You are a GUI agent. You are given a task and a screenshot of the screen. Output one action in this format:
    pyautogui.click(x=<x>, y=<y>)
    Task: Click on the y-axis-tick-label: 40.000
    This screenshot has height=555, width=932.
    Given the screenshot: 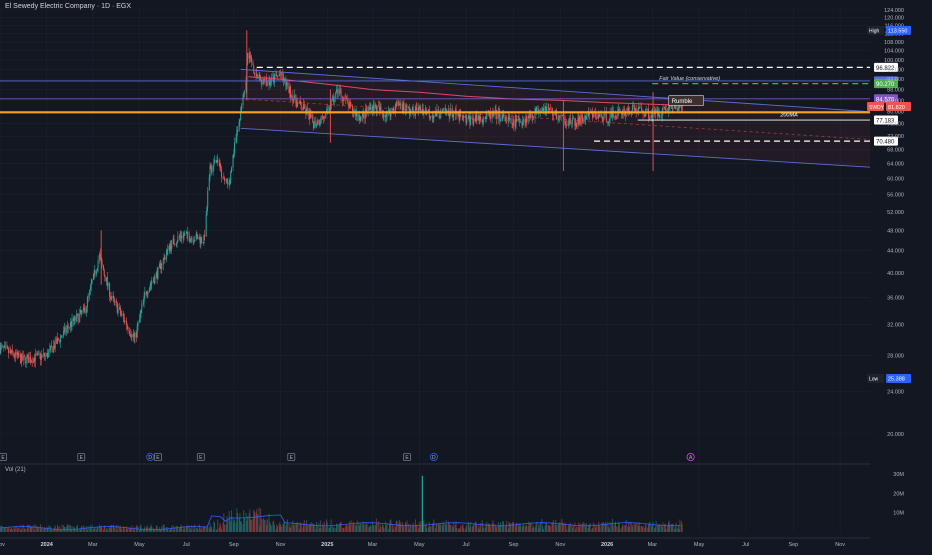 What is the action you would take?
    pyautogui.click(x=895, y=274)
    